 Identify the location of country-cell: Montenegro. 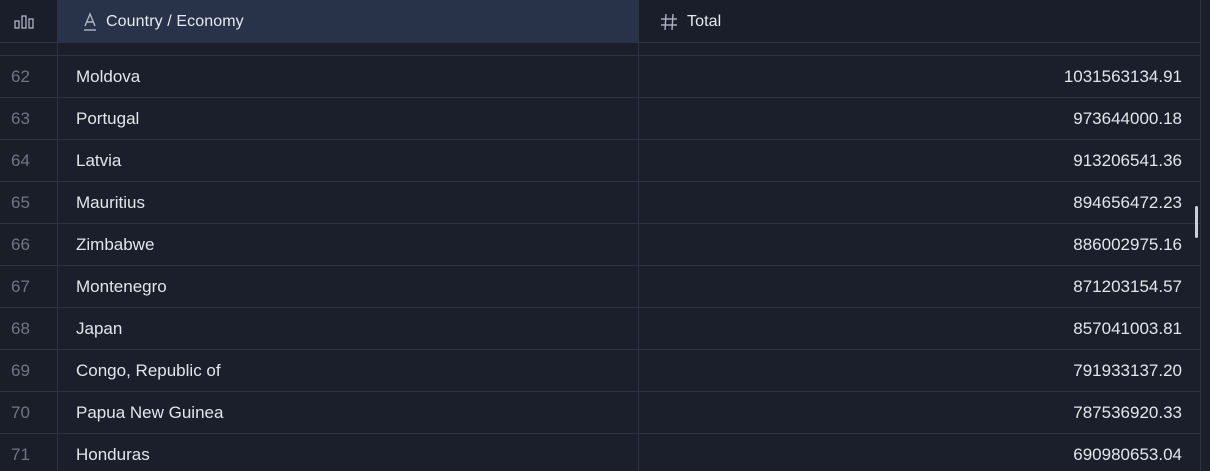
(348, 286).